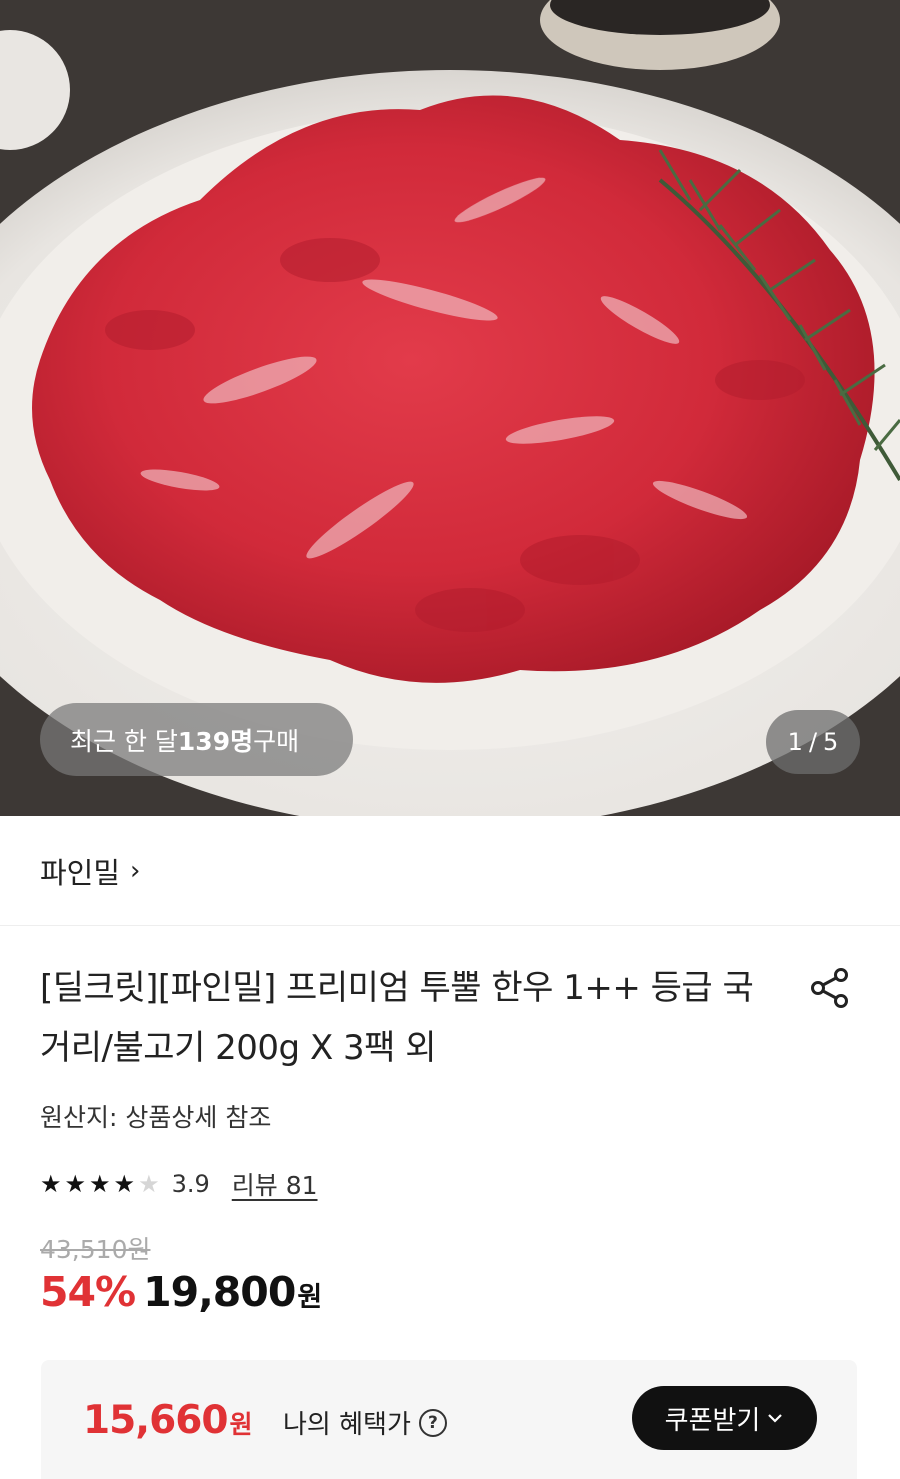 The width and height of the screenshot is (900, 1479). I want to click on benefit-price-value: 15,660, so click(155, 1420).